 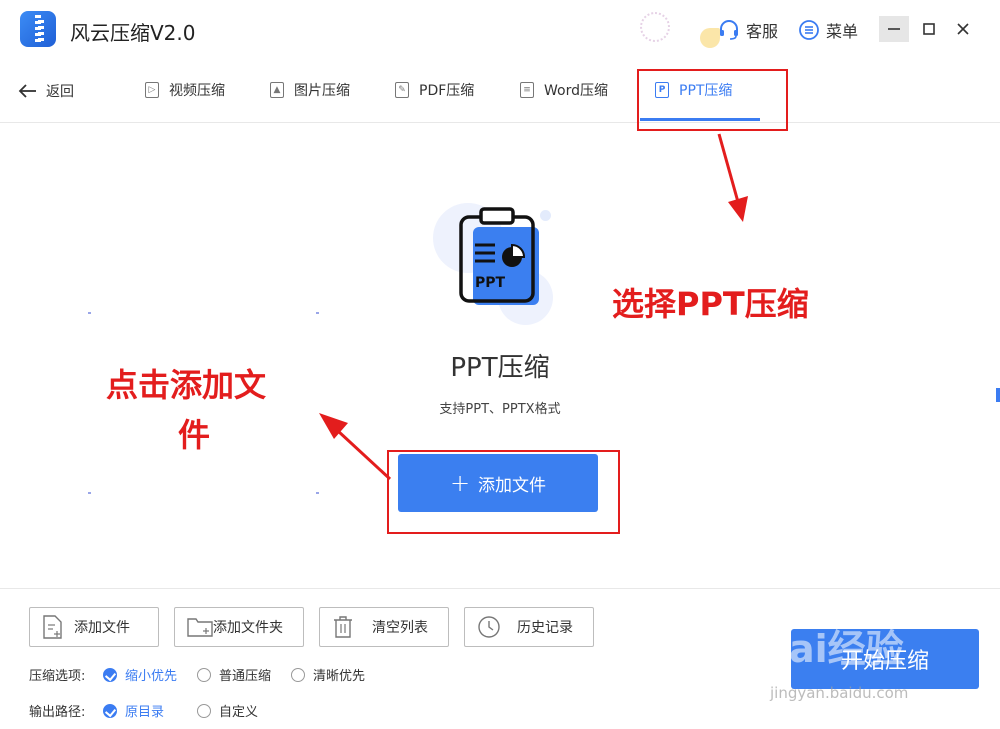 What do you see at coordinates (152, 90) in the screenshot?
I see `video-icon: ▷` at bounding box center [152, 90].